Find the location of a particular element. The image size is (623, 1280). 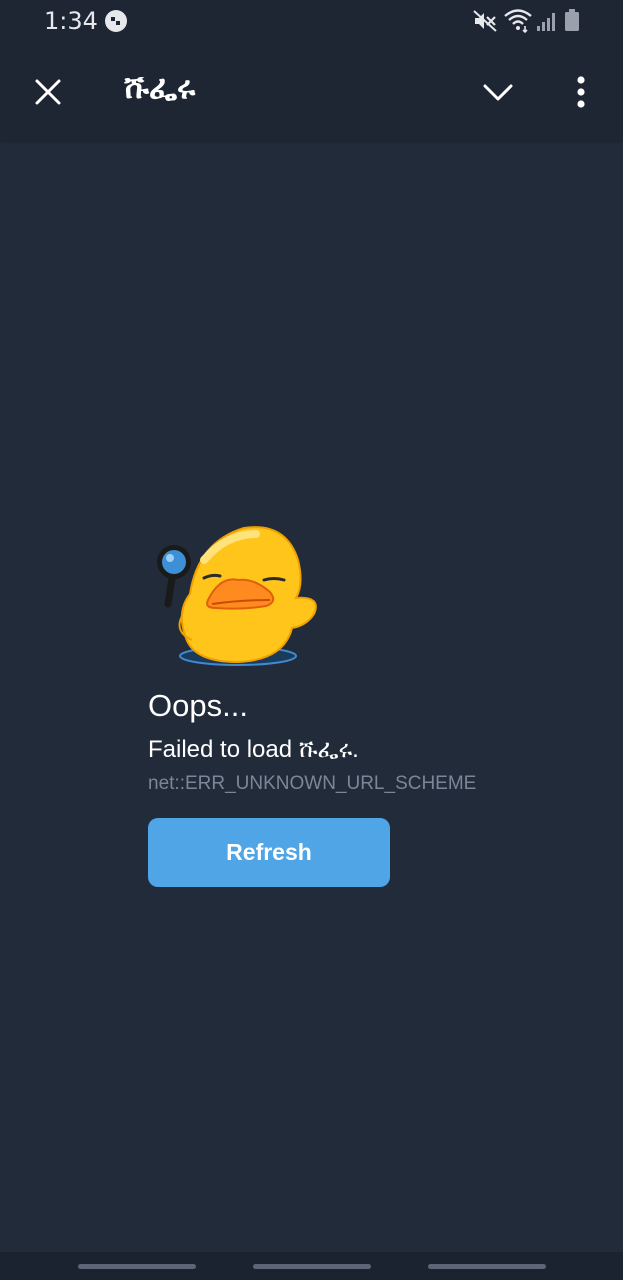

more-vertical-icon is located at coordinates (581, 92).